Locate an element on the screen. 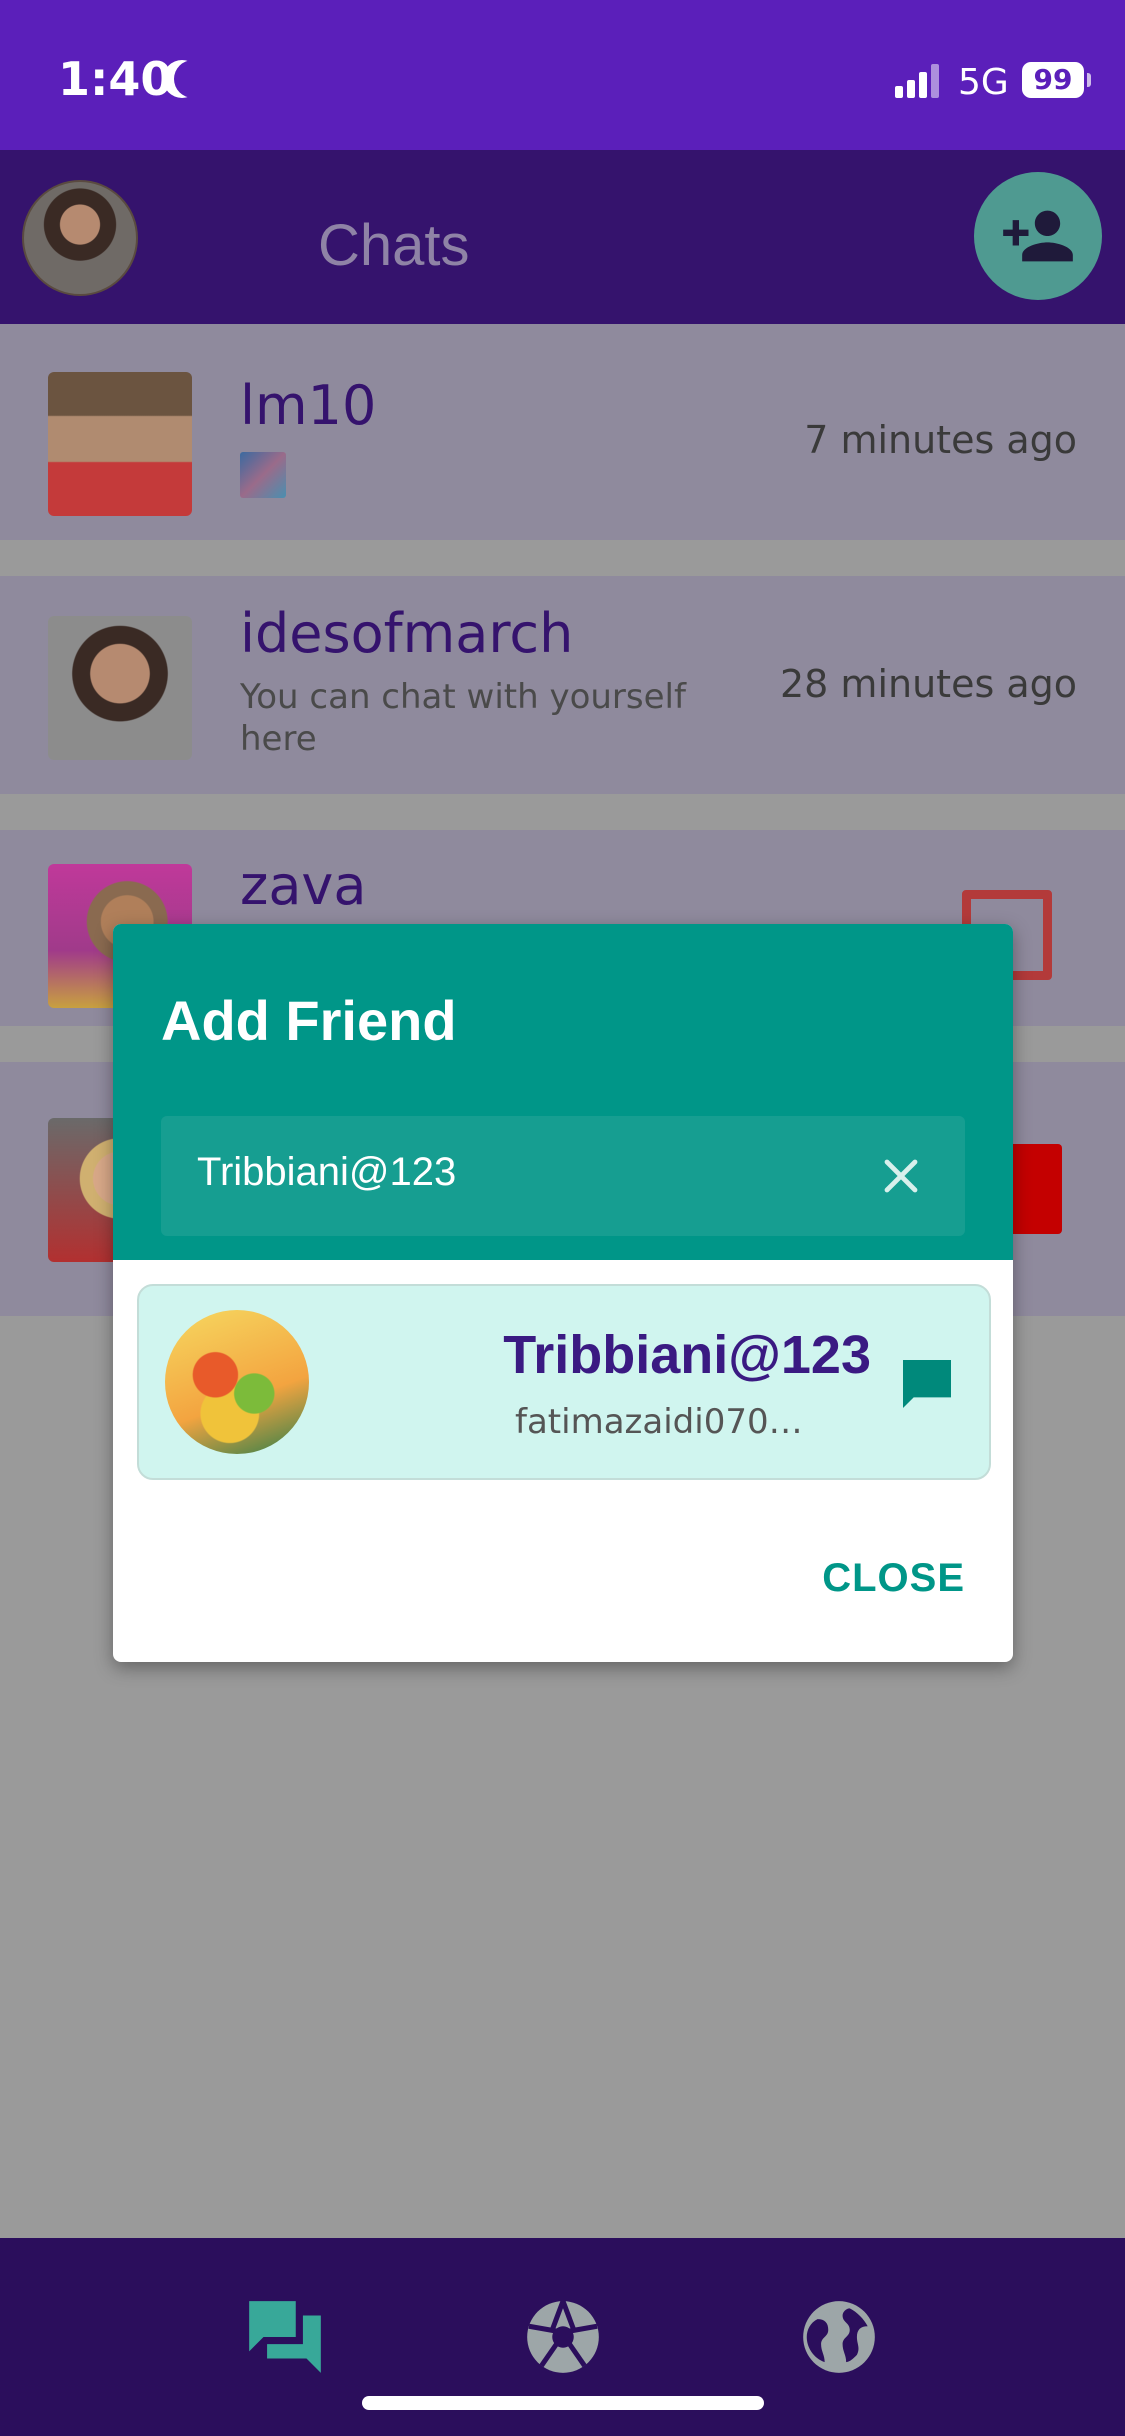  search-value: Tribbiani@123 is located at coordinates (327, 1172).